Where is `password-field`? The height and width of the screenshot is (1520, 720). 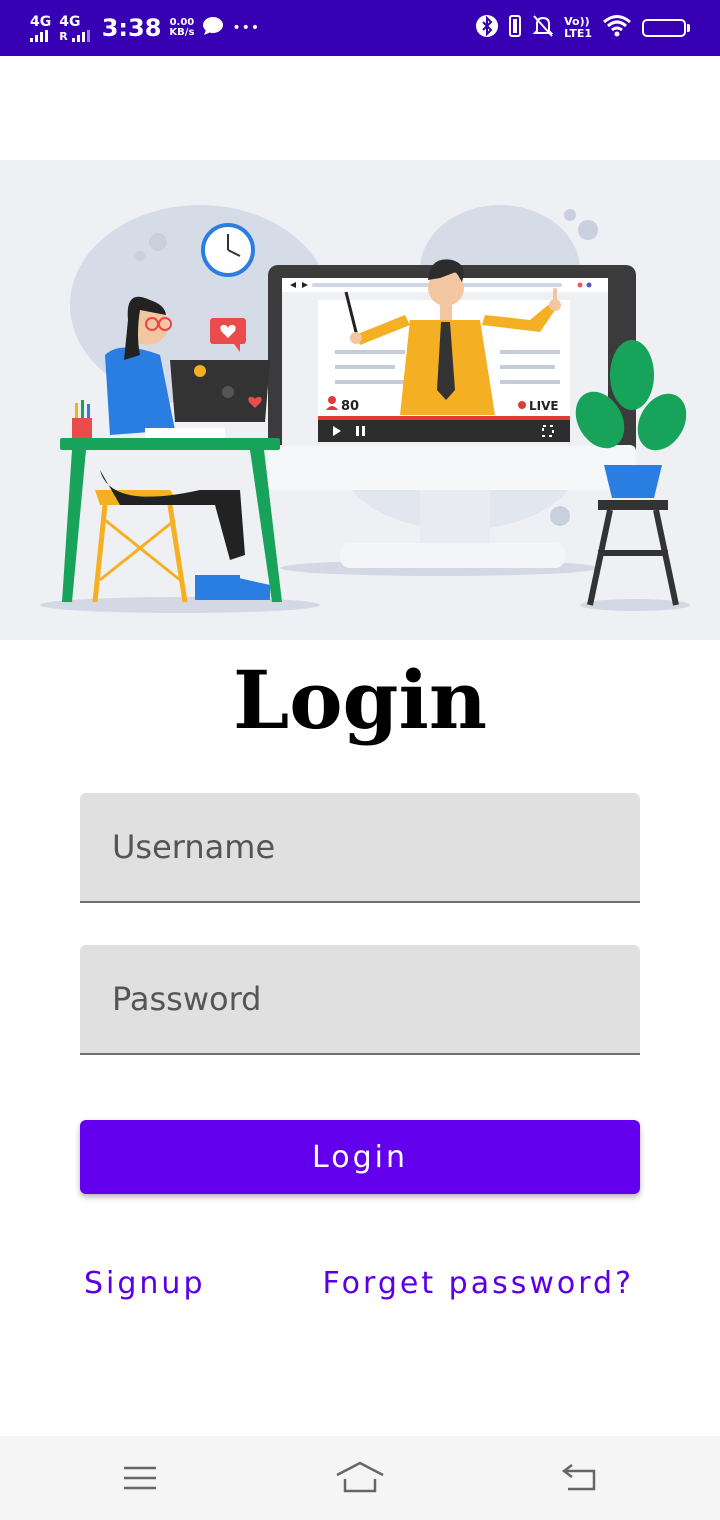 password-field is located at coordinates (360, 1000).